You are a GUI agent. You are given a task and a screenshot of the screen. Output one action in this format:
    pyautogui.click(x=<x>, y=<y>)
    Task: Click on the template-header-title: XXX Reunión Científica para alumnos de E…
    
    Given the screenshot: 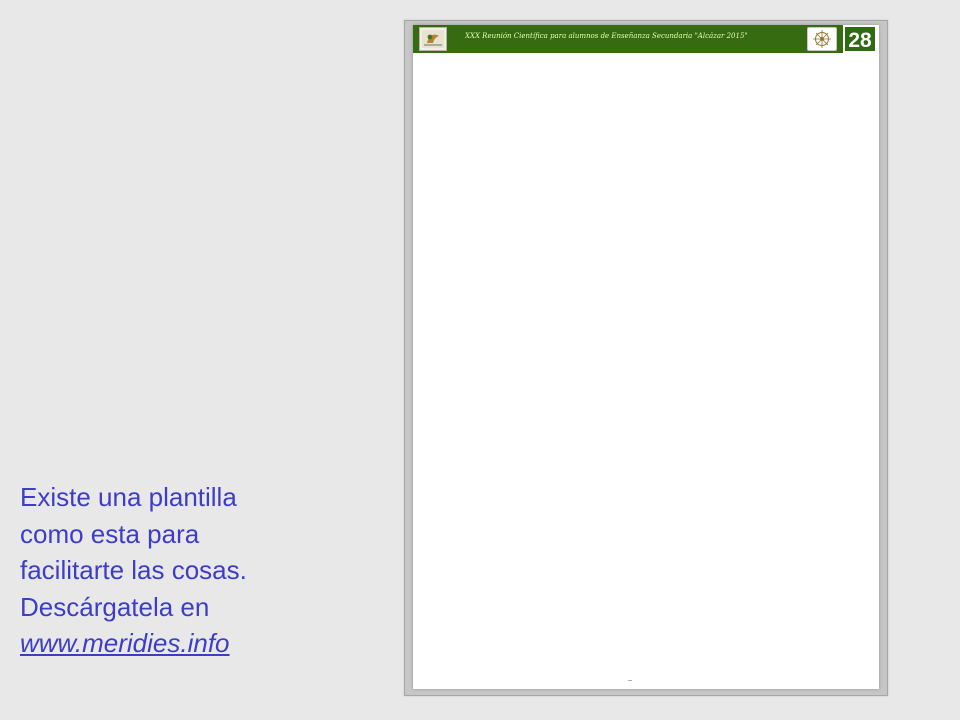 What is the action you would take?
    pyautogui.click(x=606, y=36)
    